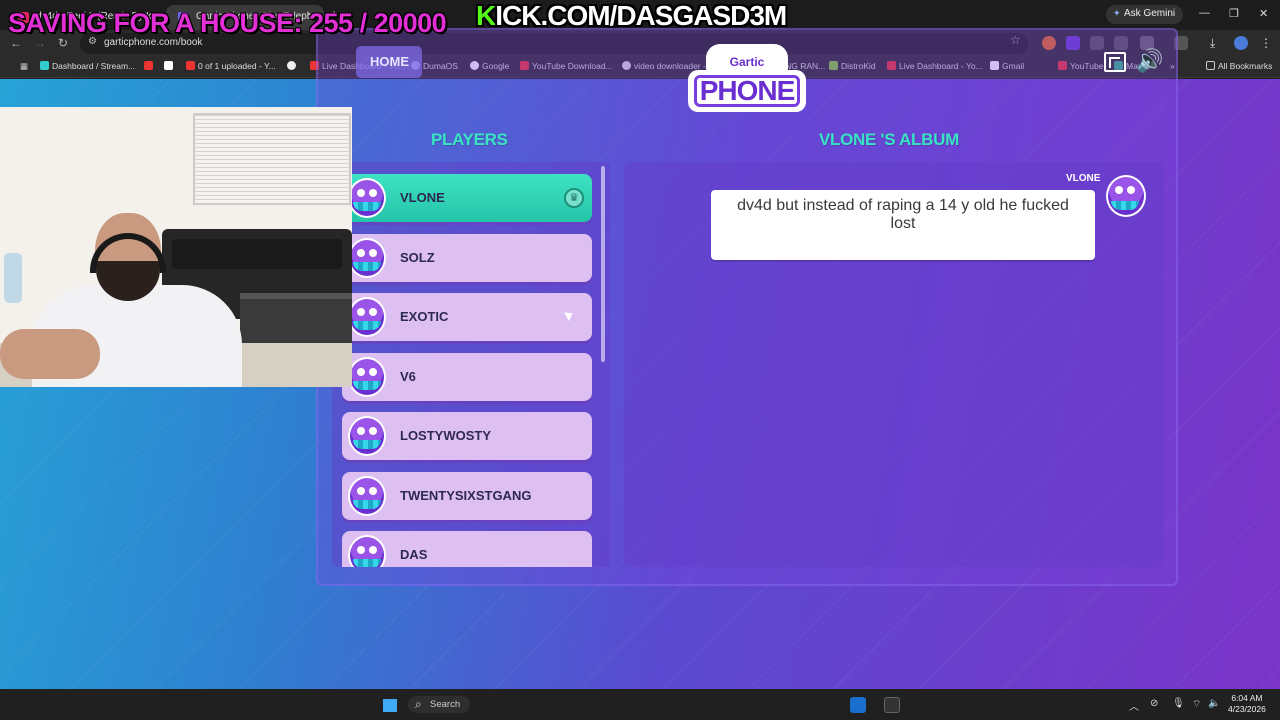 The image size is (1280, 720). What do you see at coordinates (1178, 703) in the screenshot?
I see `microphone-icon: 🎙` at bounding box center [1178, 703].